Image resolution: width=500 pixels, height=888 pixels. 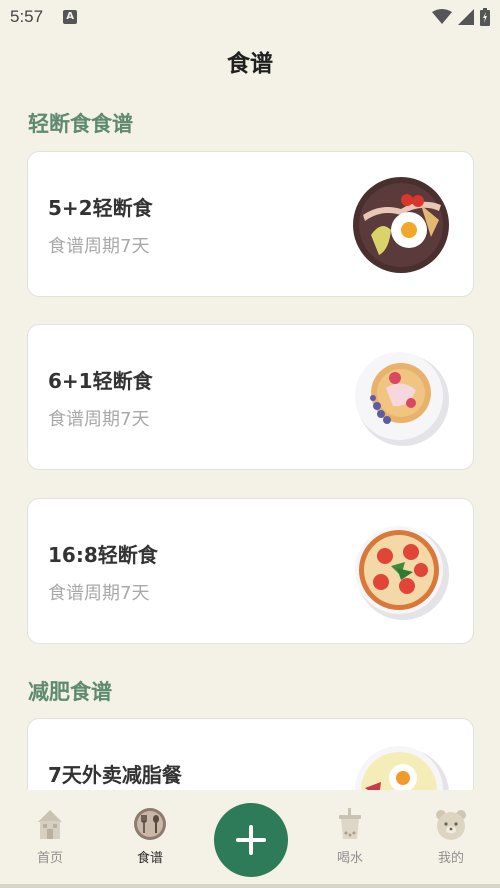 What do you see at coordinates (80, 124) in the screenshot?
I see `section-title-light-fasting: 轻断食食谱` at bounding box center [80, 124].